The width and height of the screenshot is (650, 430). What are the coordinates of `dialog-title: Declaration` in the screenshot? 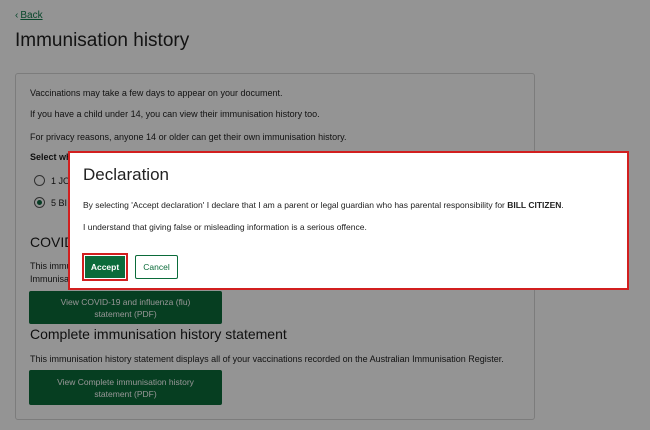 It's located at (126, 174).